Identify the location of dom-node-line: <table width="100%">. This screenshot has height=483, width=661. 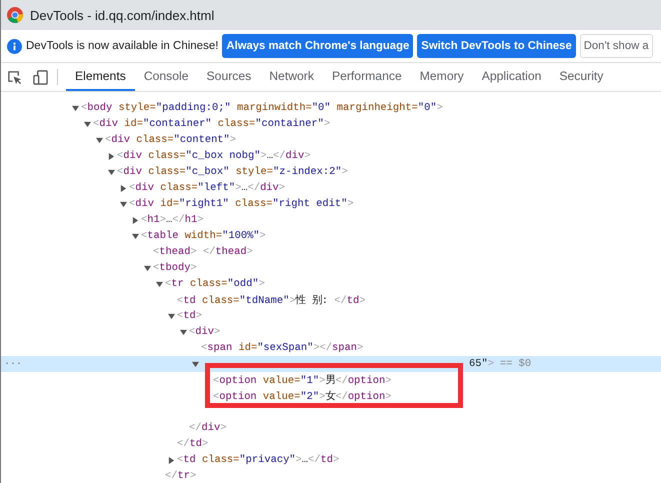
(203, 236).